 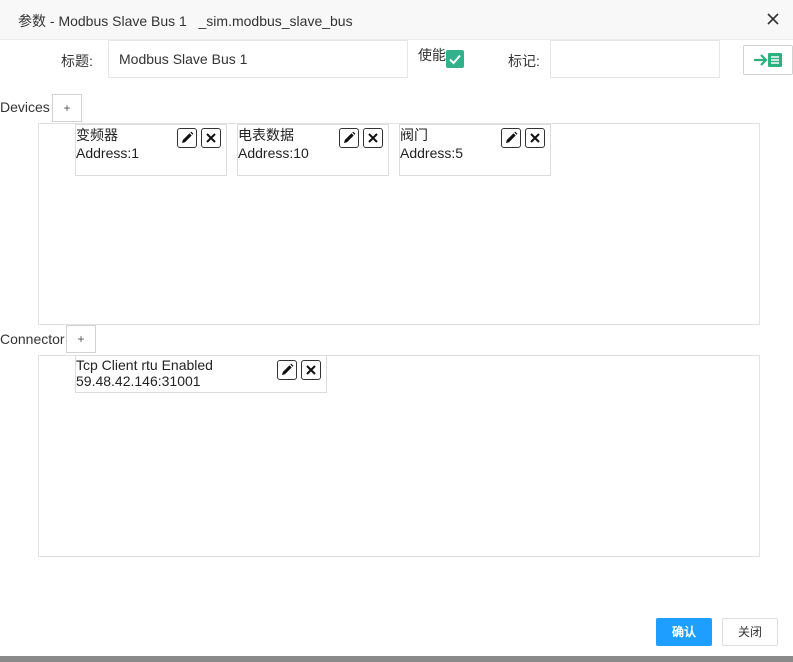 I want to click on device-name: 电表数据, so click(x=266, y=135).